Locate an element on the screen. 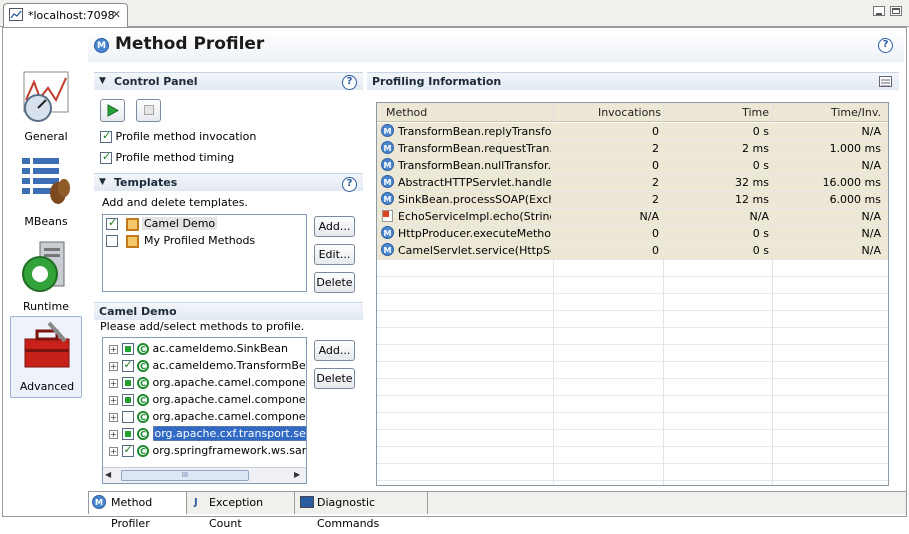 This screenshot has height=534, width=909. tab-method-profiler: M Method Profiler is located at coordinates (137, 511).